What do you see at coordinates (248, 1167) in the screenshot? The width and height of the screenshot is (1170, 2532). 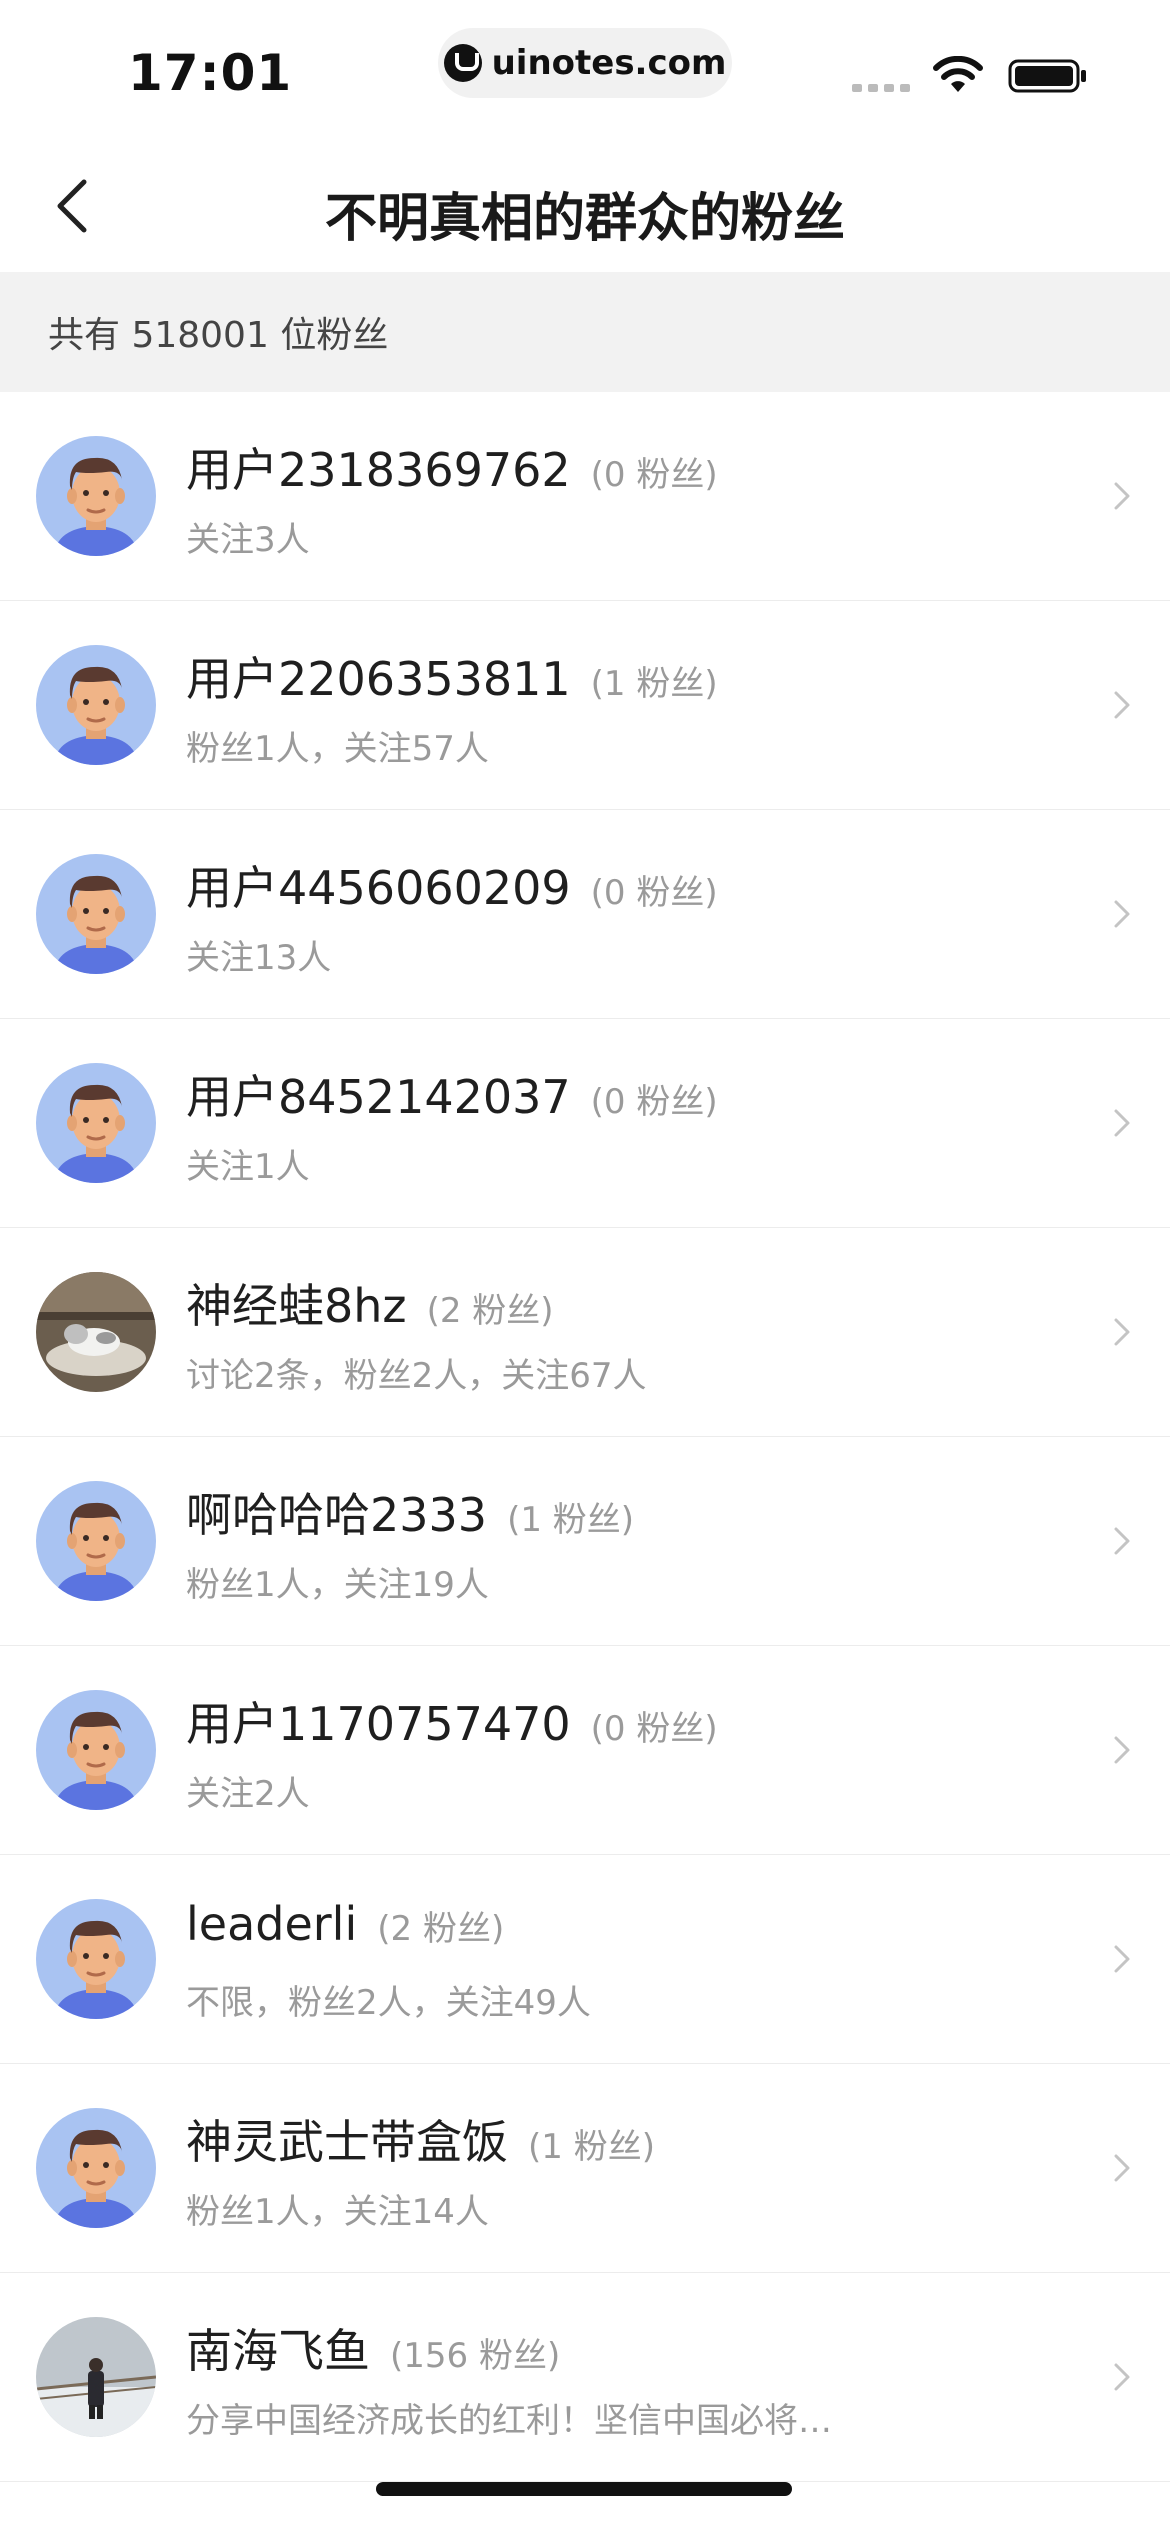 I see `follower-subtitle: 关注1人` at bounding box center [248, 1167].